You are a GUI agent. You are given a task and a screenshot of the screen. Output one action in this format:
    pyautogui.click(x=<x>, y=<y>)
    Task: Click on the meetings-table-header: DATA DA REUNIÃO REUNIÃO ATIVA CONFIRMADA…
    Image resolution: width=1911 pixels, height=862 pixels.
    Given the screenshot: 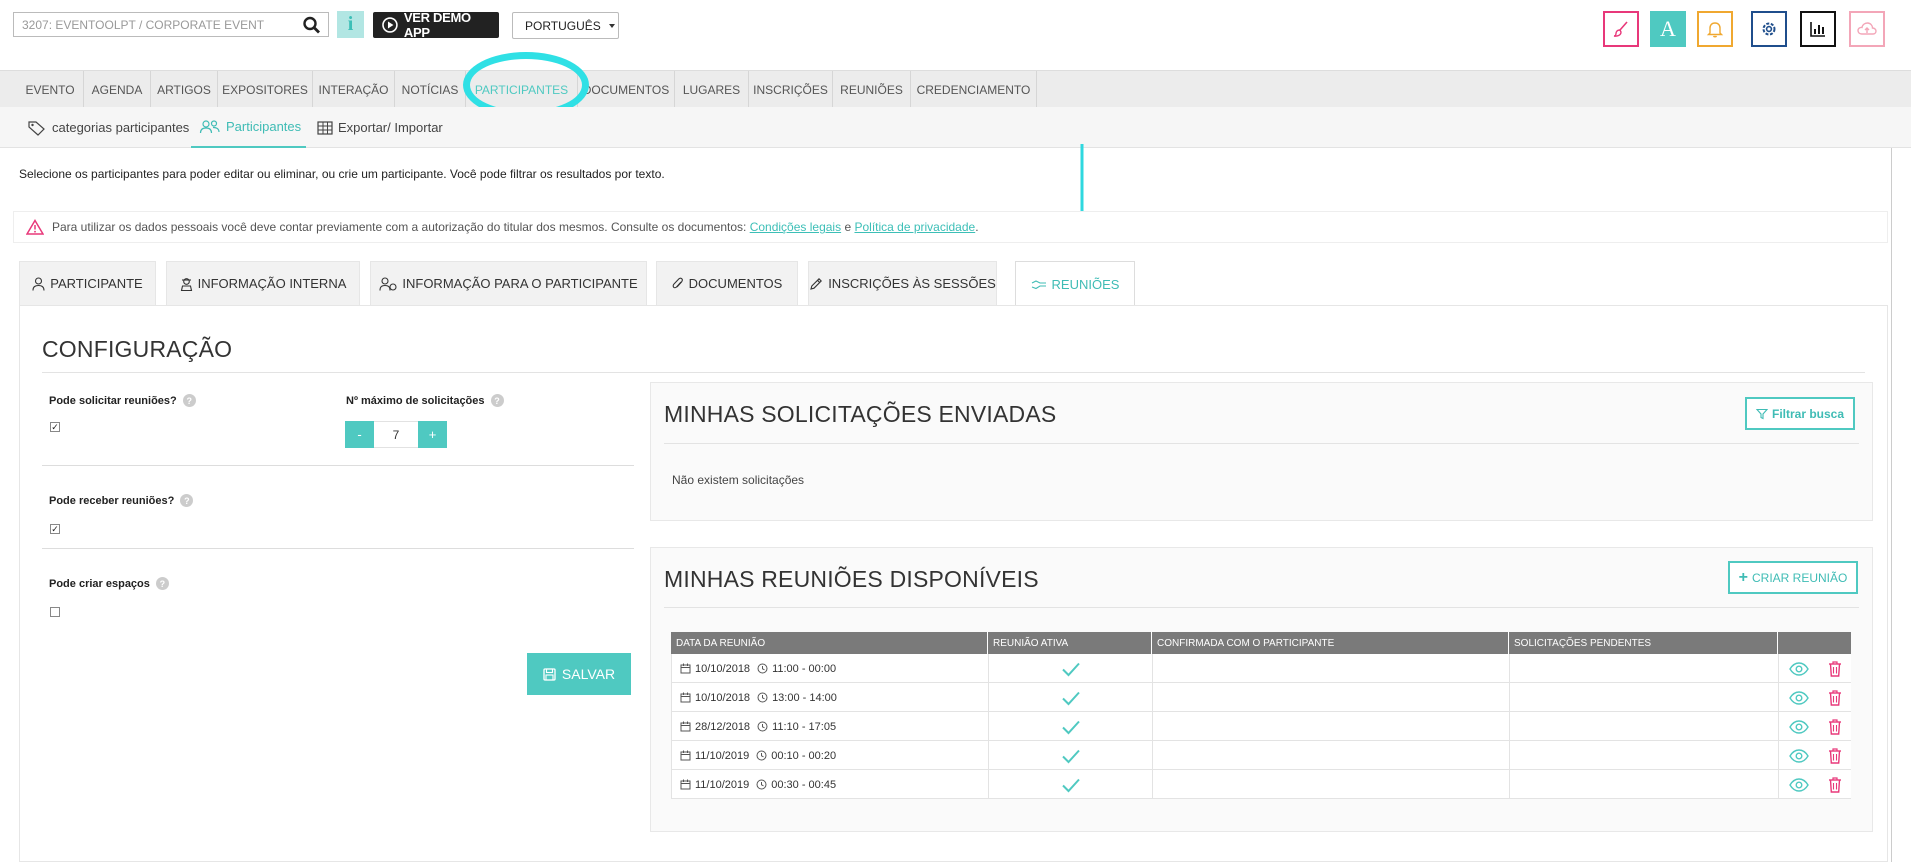 What is the action you would take?
    pyautogui.click(x=1261, y=643)
    